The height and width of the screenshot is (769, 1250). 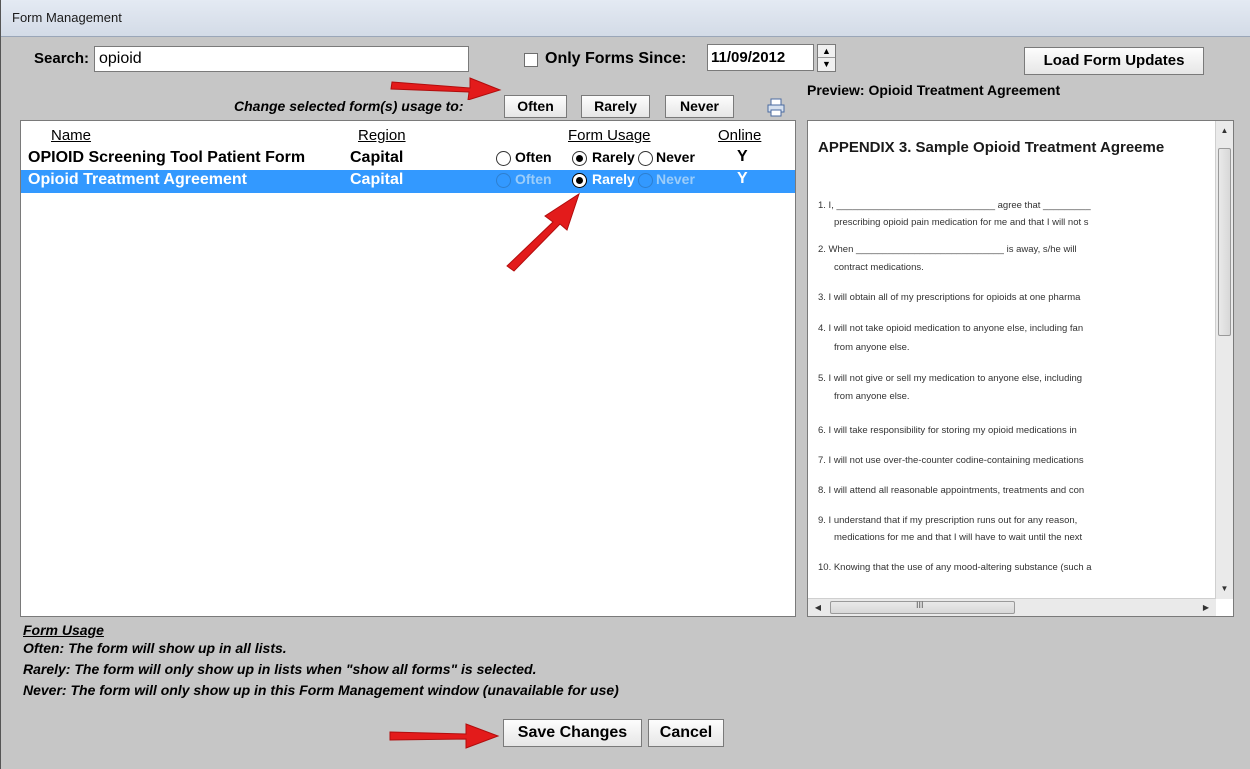 I want to click on scroll-left-icon: ◀, so click(x=818, y=607).